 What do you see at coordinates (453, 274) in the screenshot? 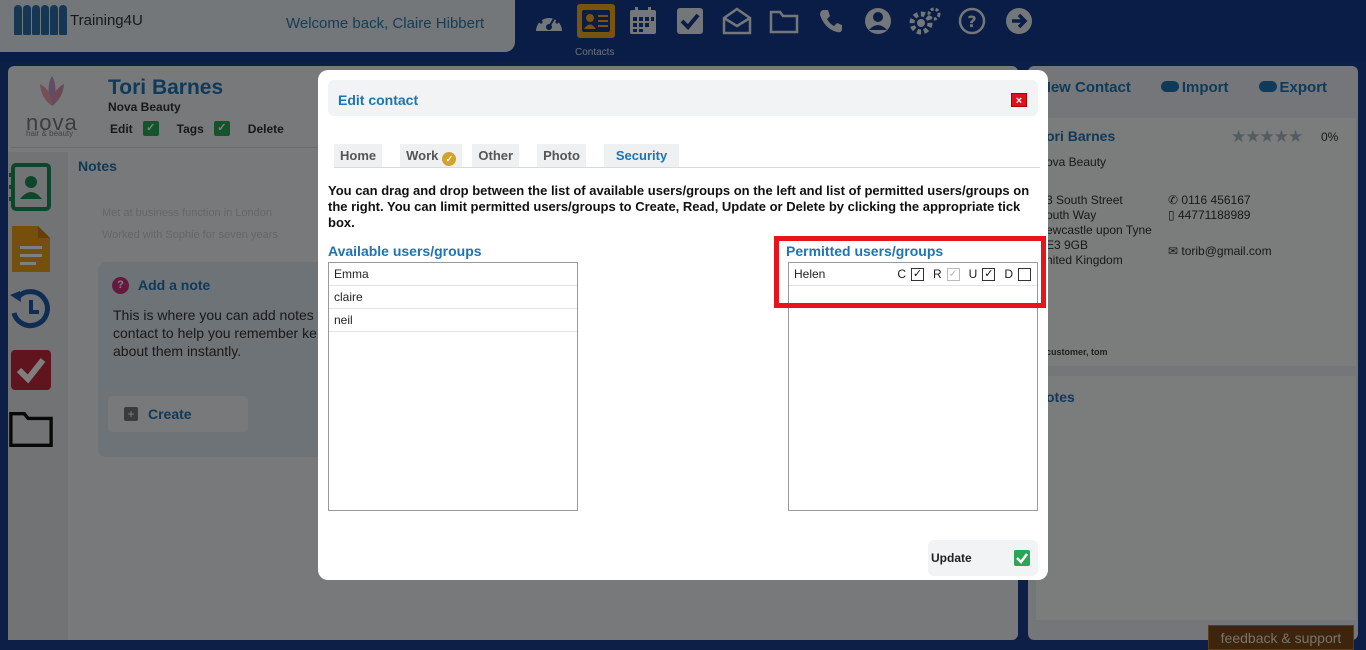
I see `list-item: Emma` at bounding box center [453, 274].